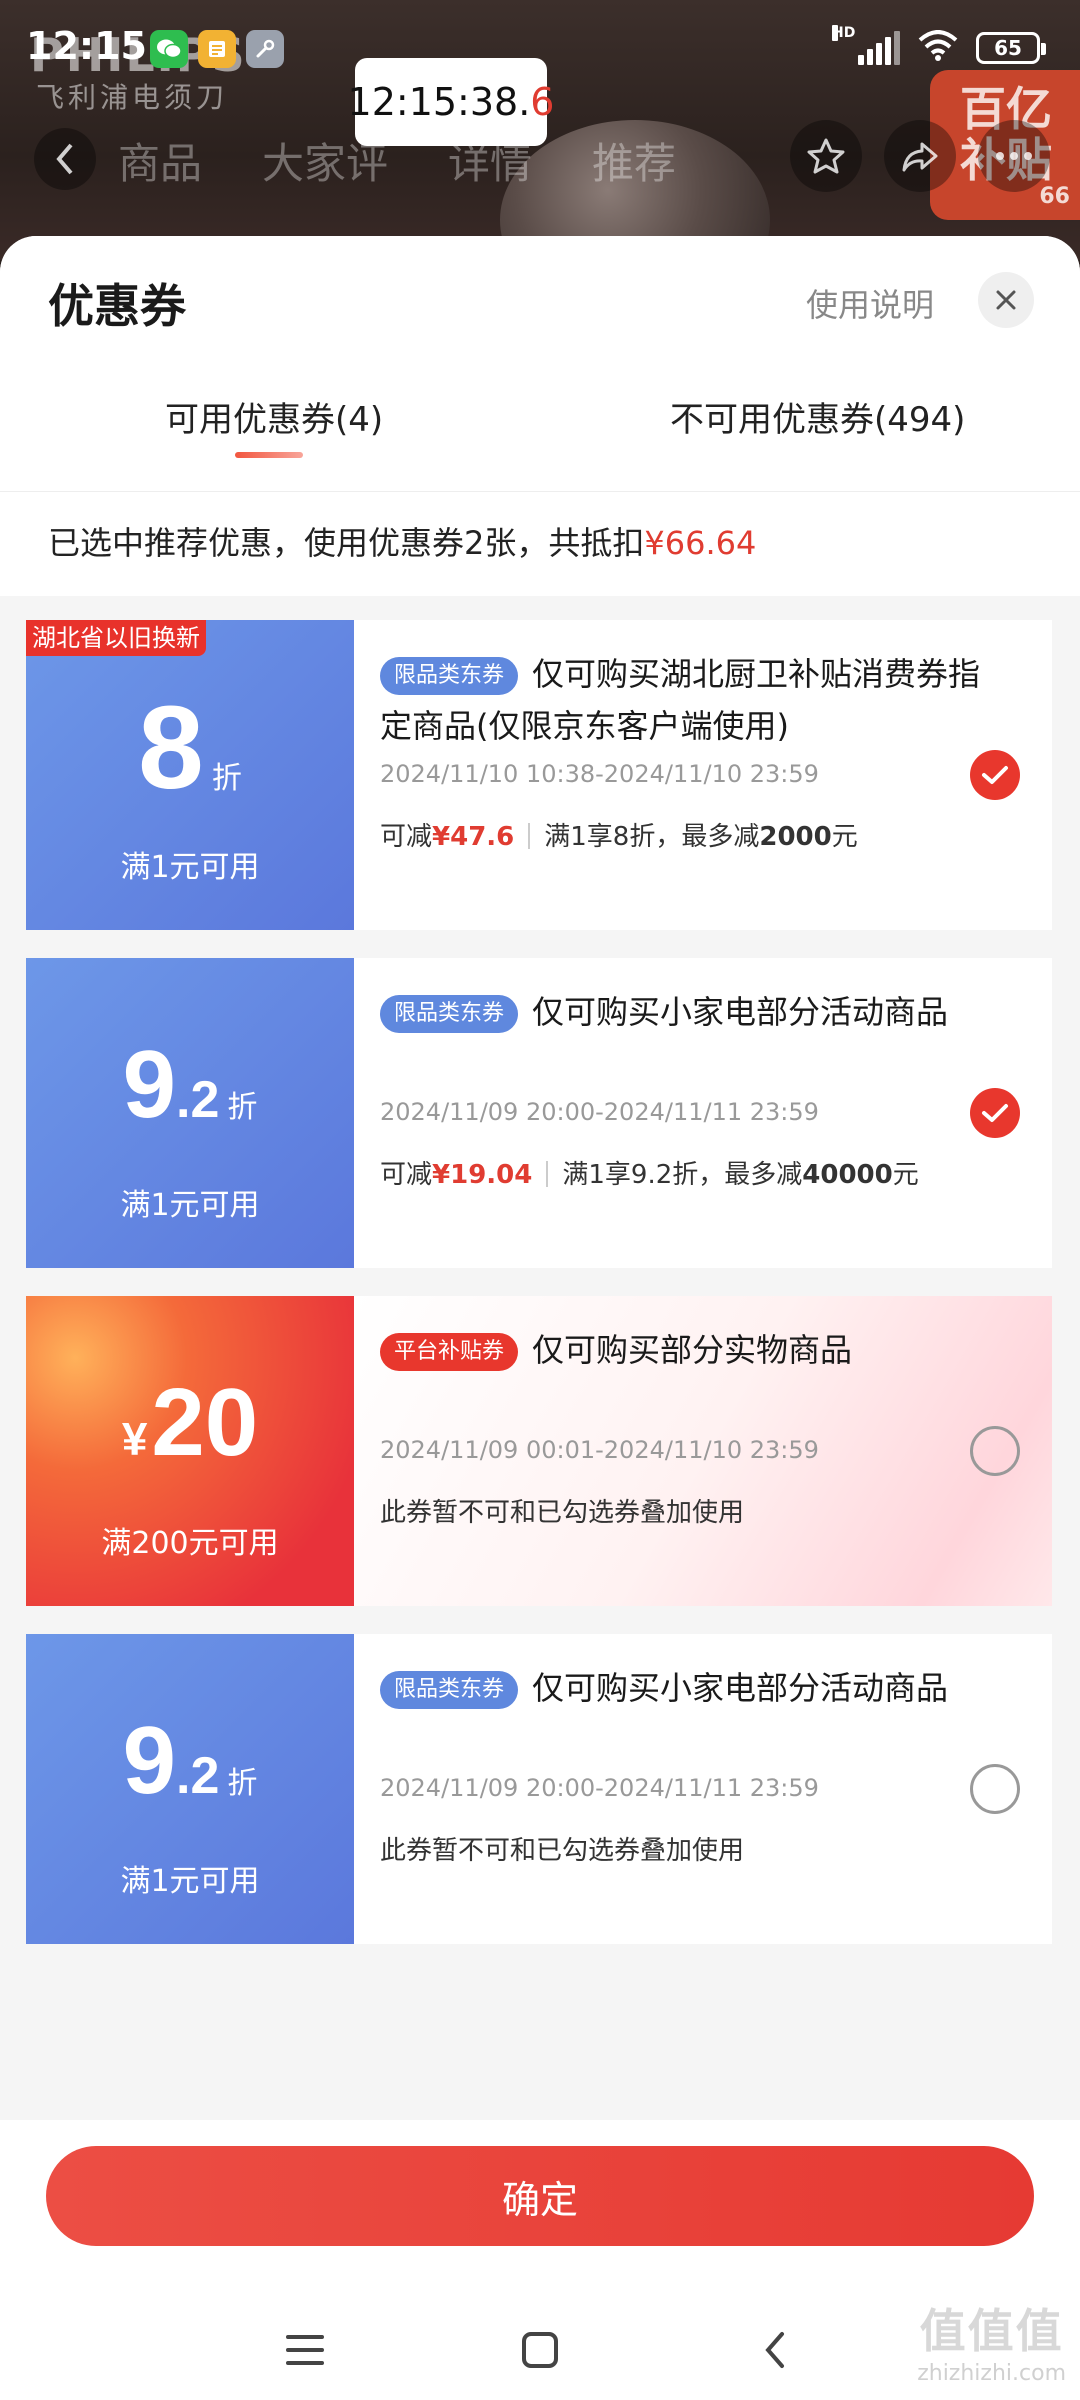 The width and height of the screenshot is (1080, 2400). I want to click on nav-tab-details: 详情, so click(490, 160).